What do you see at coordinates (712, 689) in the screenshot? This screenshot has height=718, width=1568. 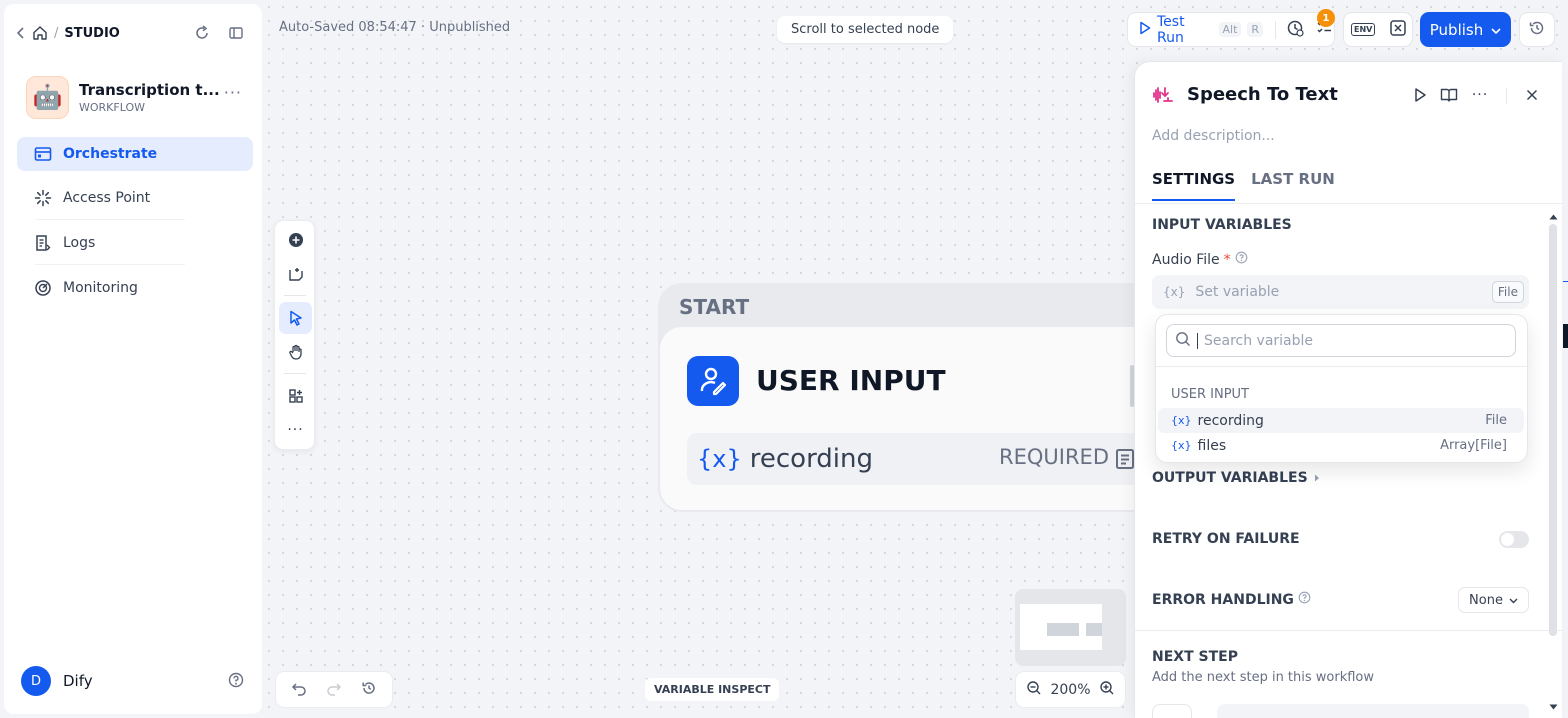 I see `variable-inspect-button: VARIABLE INSPECT` at bounding box center [712, 689].